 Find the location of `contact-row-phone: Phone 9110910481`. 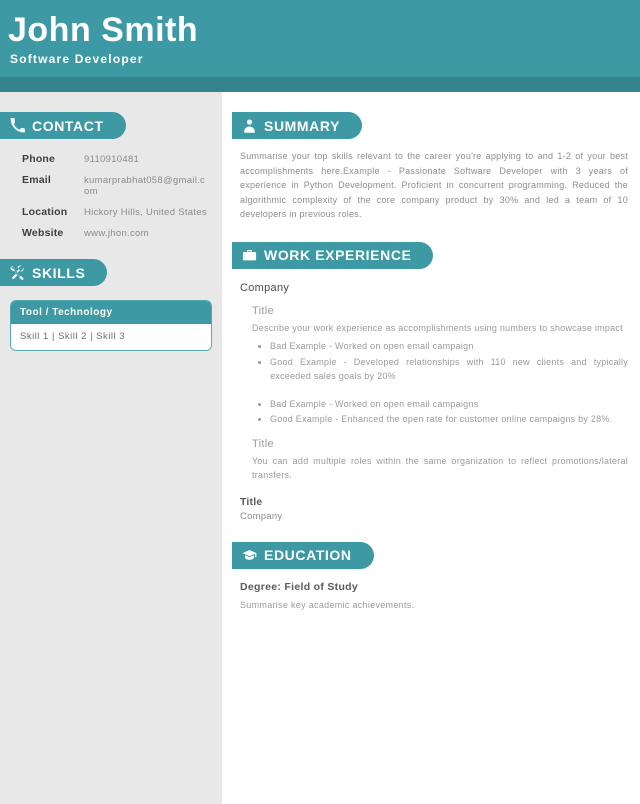

contact-row-phone: Phone 9110910481 is located at coordinates (115, 159).